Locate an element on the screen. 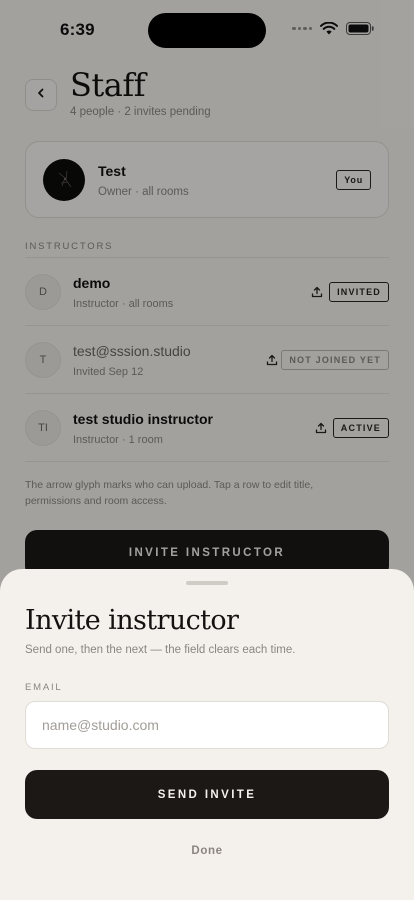 The width and height of the screenshot is (414, 900). email-label: EMAIL is located at coordinates (44, 687).